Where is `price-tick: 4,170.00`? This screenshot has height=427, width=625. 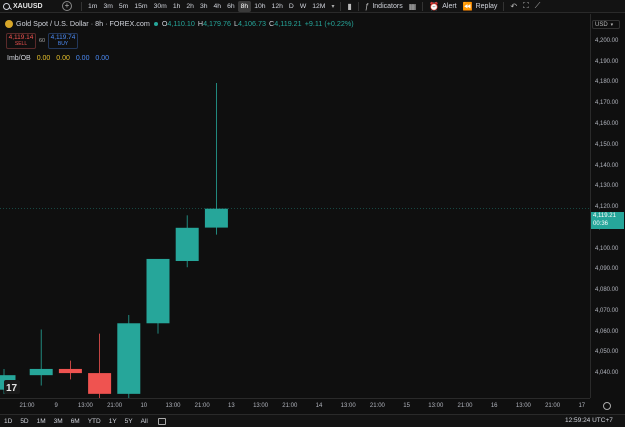
price-tick: 4,170.00 is located at coordinates (607, 103).